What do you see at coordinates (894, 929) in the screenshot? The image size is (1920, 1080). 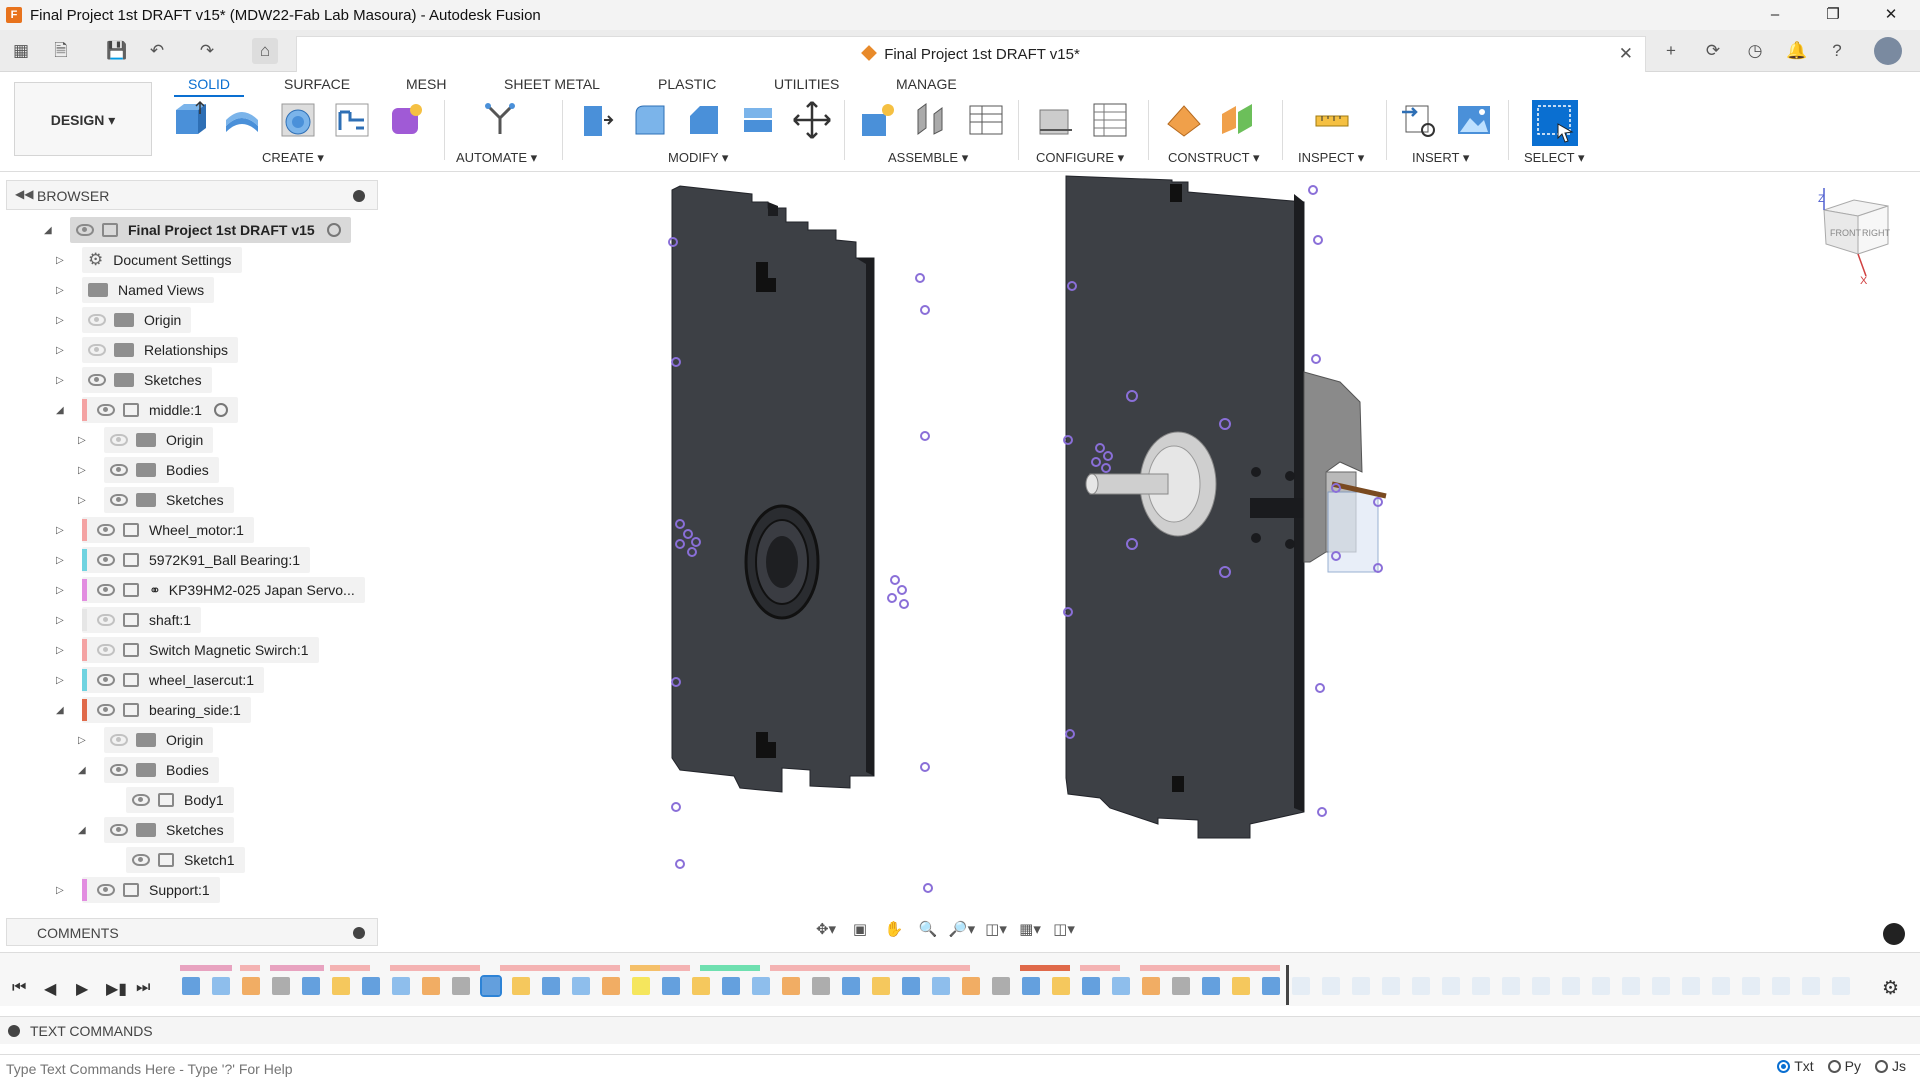 I see `pan-hand-icon: ✋` at bounding box center [894, 929].